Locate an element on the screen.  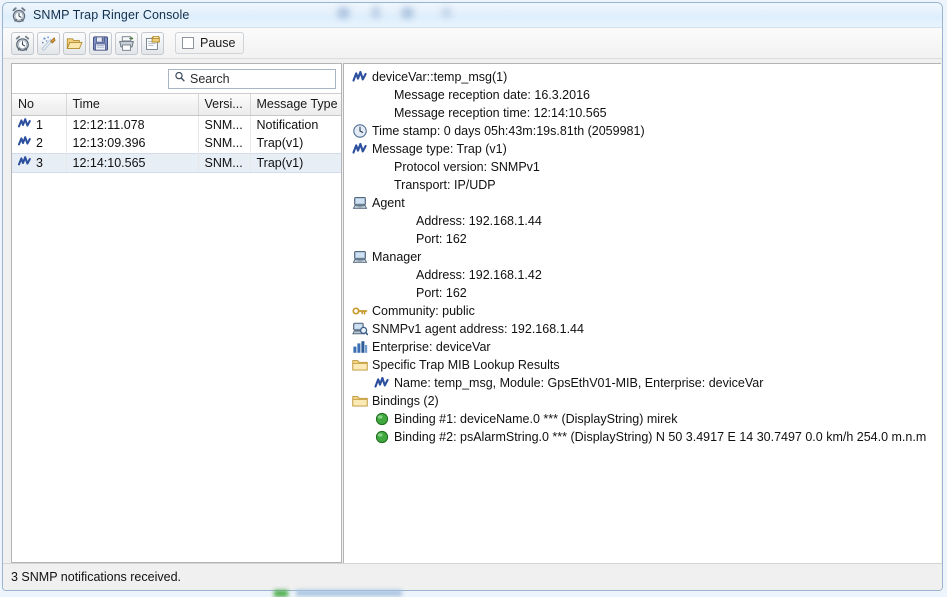
cell-no: 2 is located at coordinates (39, 143).